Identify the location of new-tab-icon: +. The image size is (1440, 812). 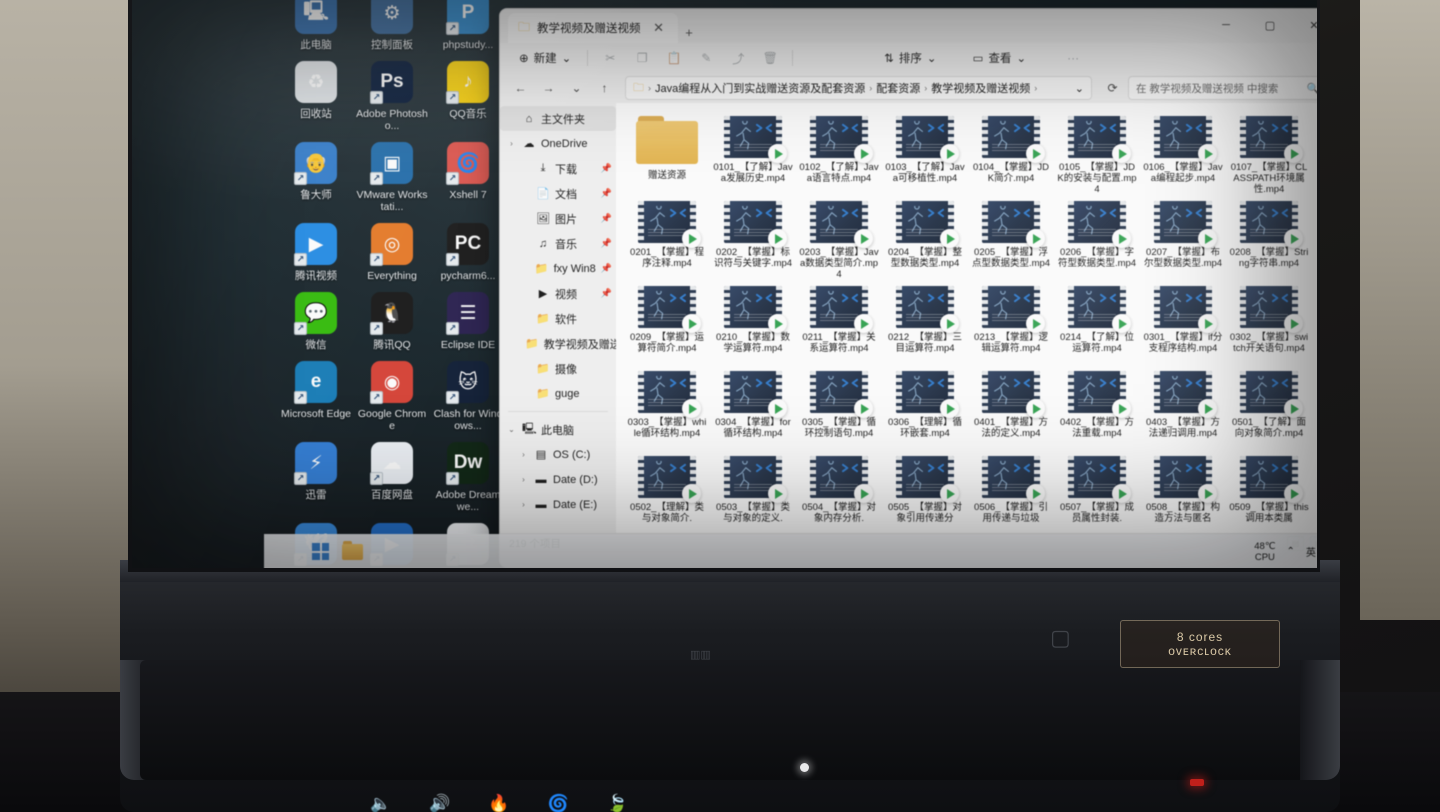
(689, 32).